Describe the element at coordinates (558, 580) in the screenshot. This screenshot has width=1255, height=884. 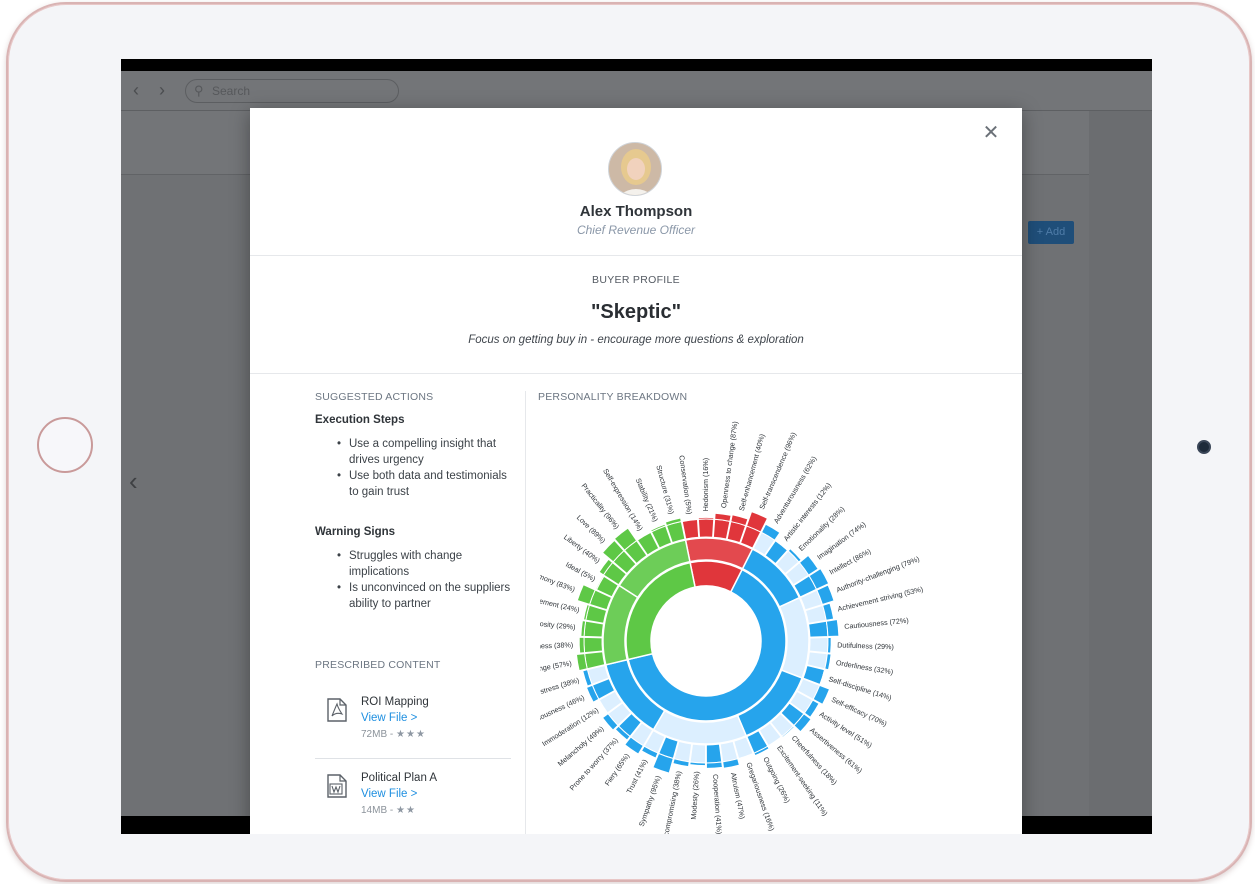
I see `sunburst-label: Harmony (83%)` at that location.